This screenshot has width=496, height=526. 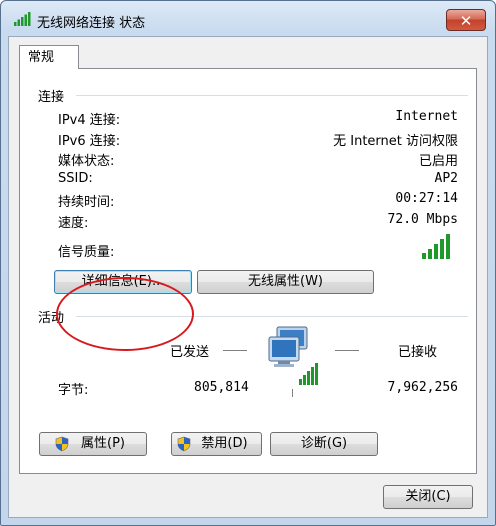 What do you see at coordinates (248, 19) in the screenshot?
I see `title-bar: 无线网络连接 状态 ✕` at bounding box center [248, 19].